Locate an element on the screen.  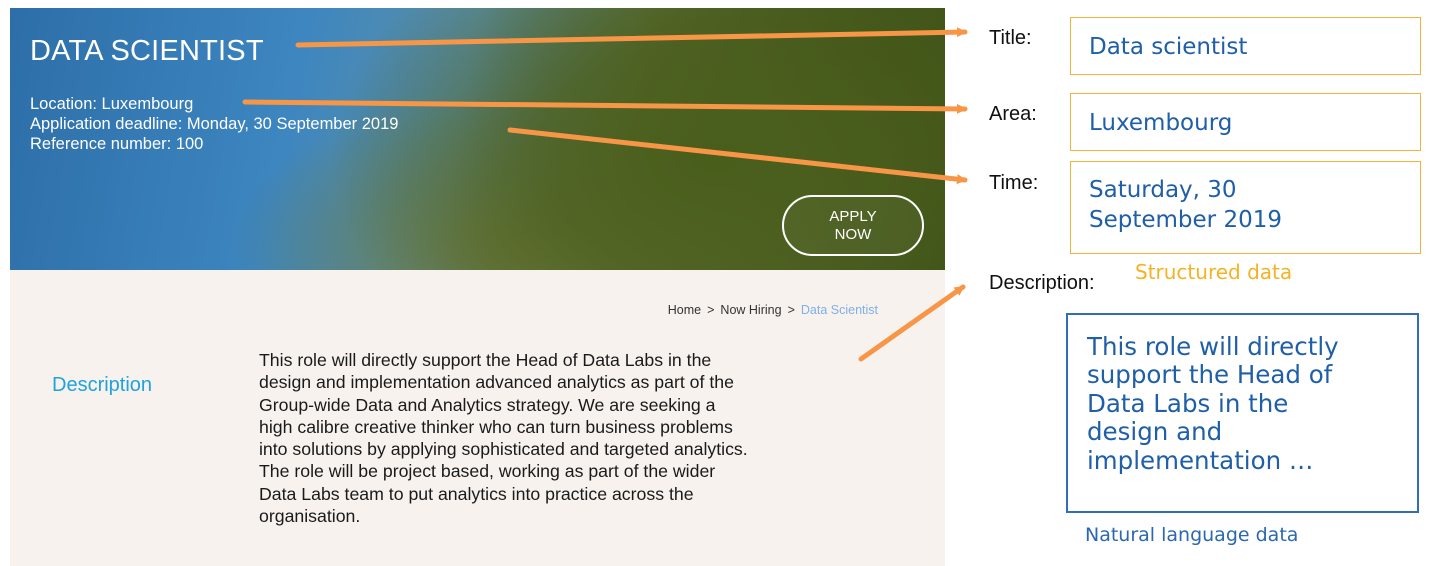
arrow-description-to-structured is located at coordinates (912, 323).